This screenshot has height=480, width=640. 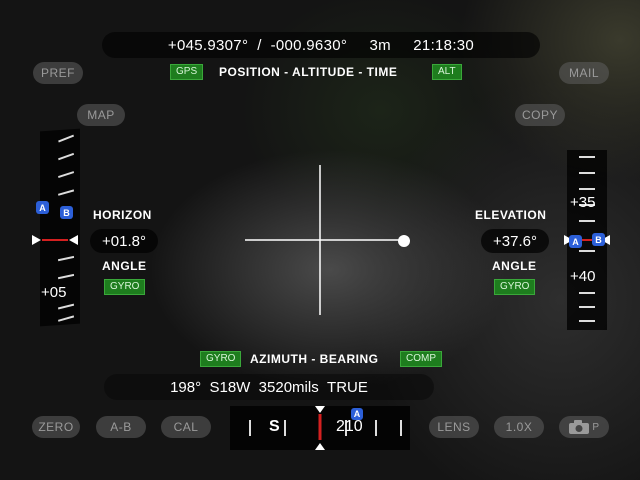 What do you see at coordinates (42, 207) in the screenshot?
I see `horizon-marker-a: A` at bounding box center [42, 207].